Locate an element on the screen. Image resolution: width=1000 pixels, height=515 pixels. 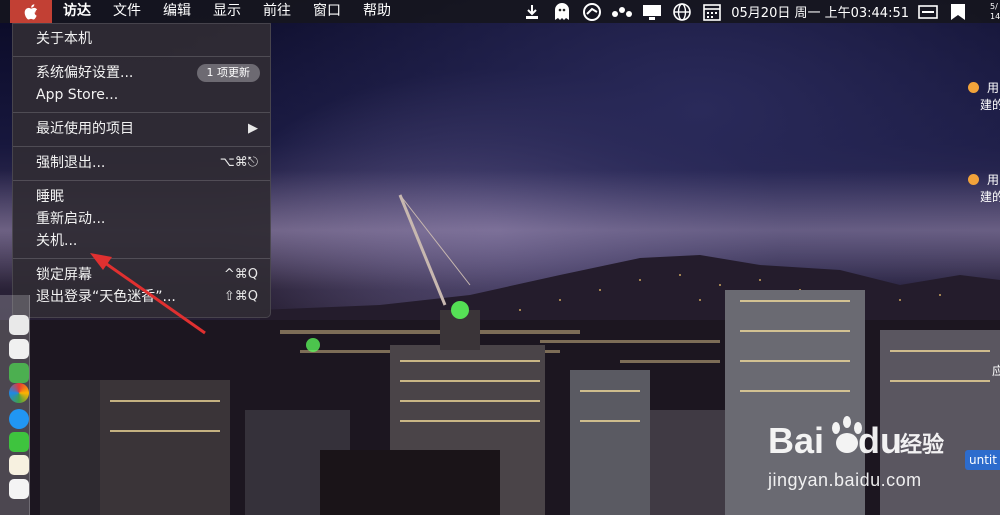
app-icon is located at coordinates (958, 11).